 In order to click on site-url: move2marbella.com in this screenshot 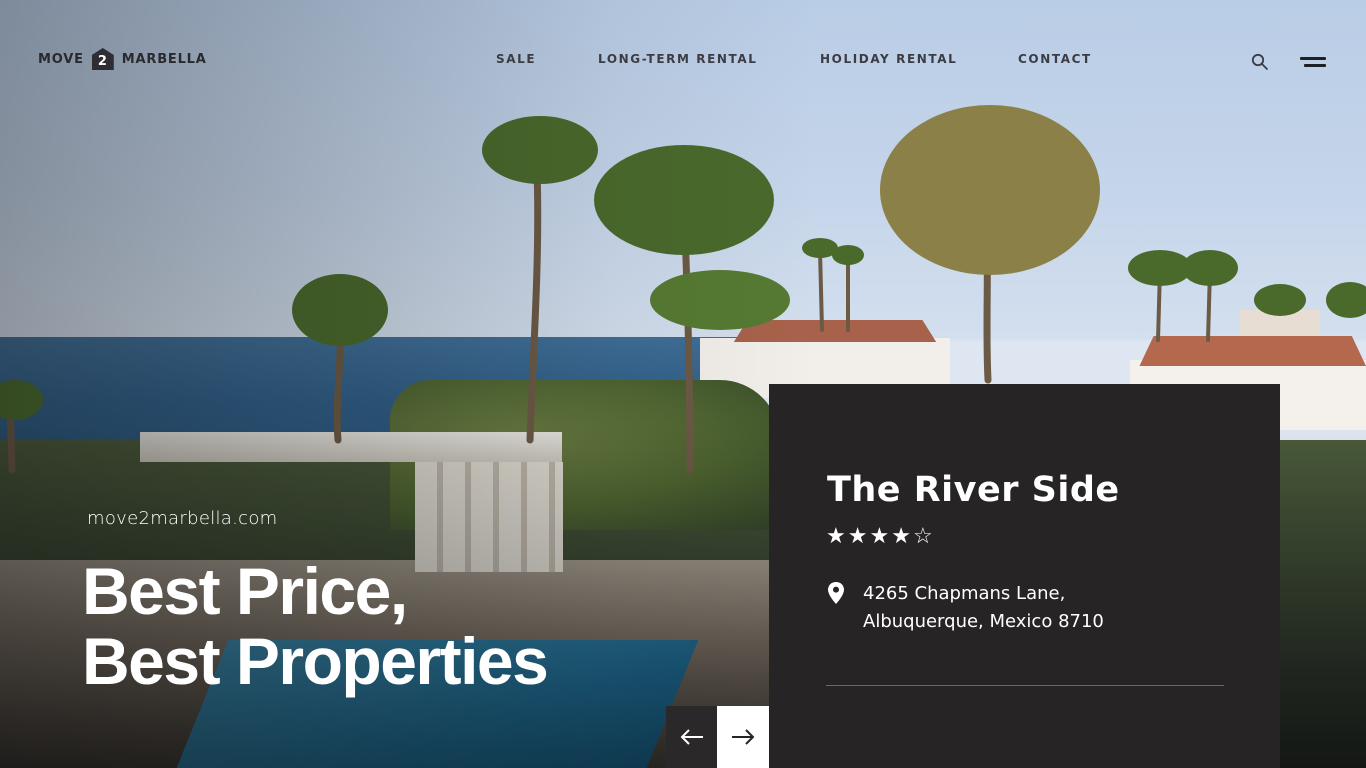, I will do `click(182, 518)`.